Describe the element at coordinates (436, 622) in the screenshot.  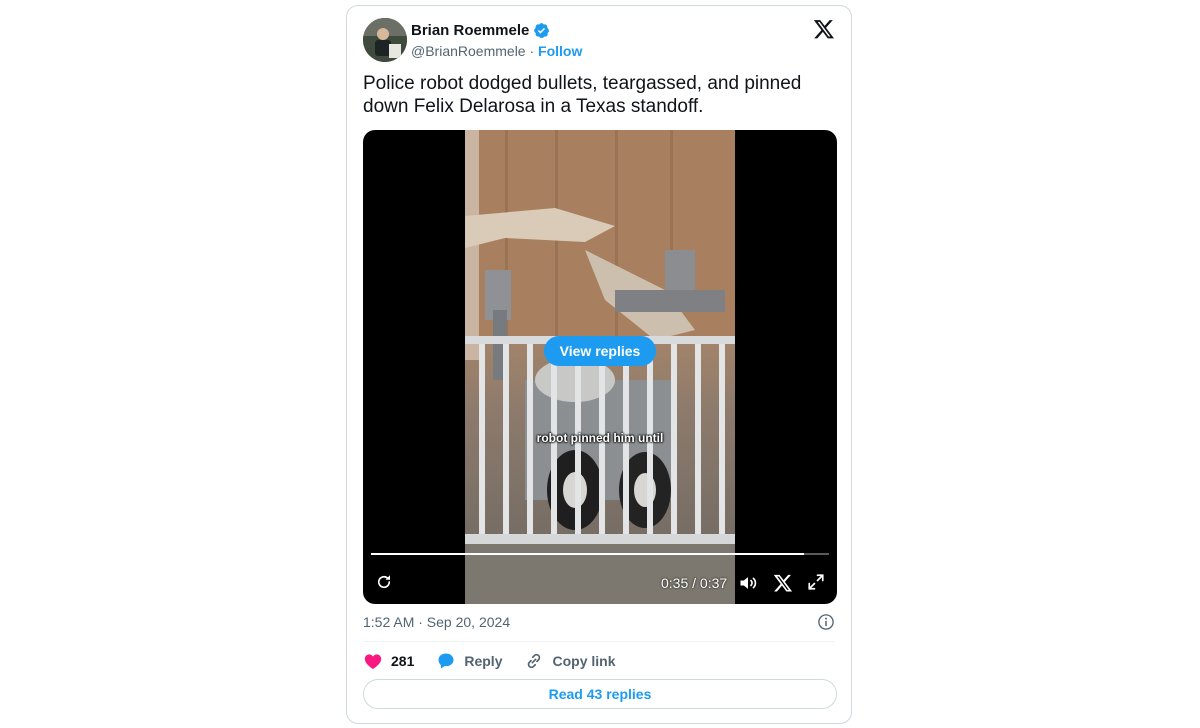
I see `tweet-timestamp: 1:52 AM · Sep 20, 2024` at that location.